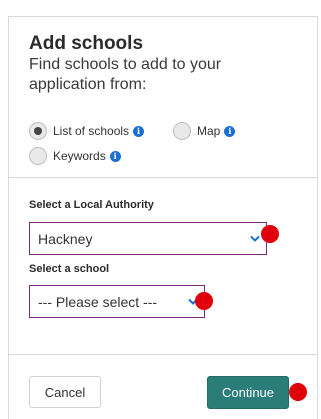 This screenshot has width=321, height=419. I want to click on footer-divider, so click(163, 354).